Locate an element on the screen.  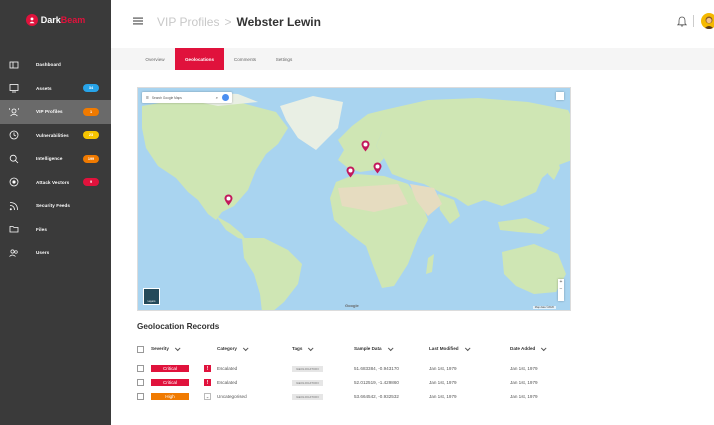
tab-overview: Overview is located at coordinates (155, 59).